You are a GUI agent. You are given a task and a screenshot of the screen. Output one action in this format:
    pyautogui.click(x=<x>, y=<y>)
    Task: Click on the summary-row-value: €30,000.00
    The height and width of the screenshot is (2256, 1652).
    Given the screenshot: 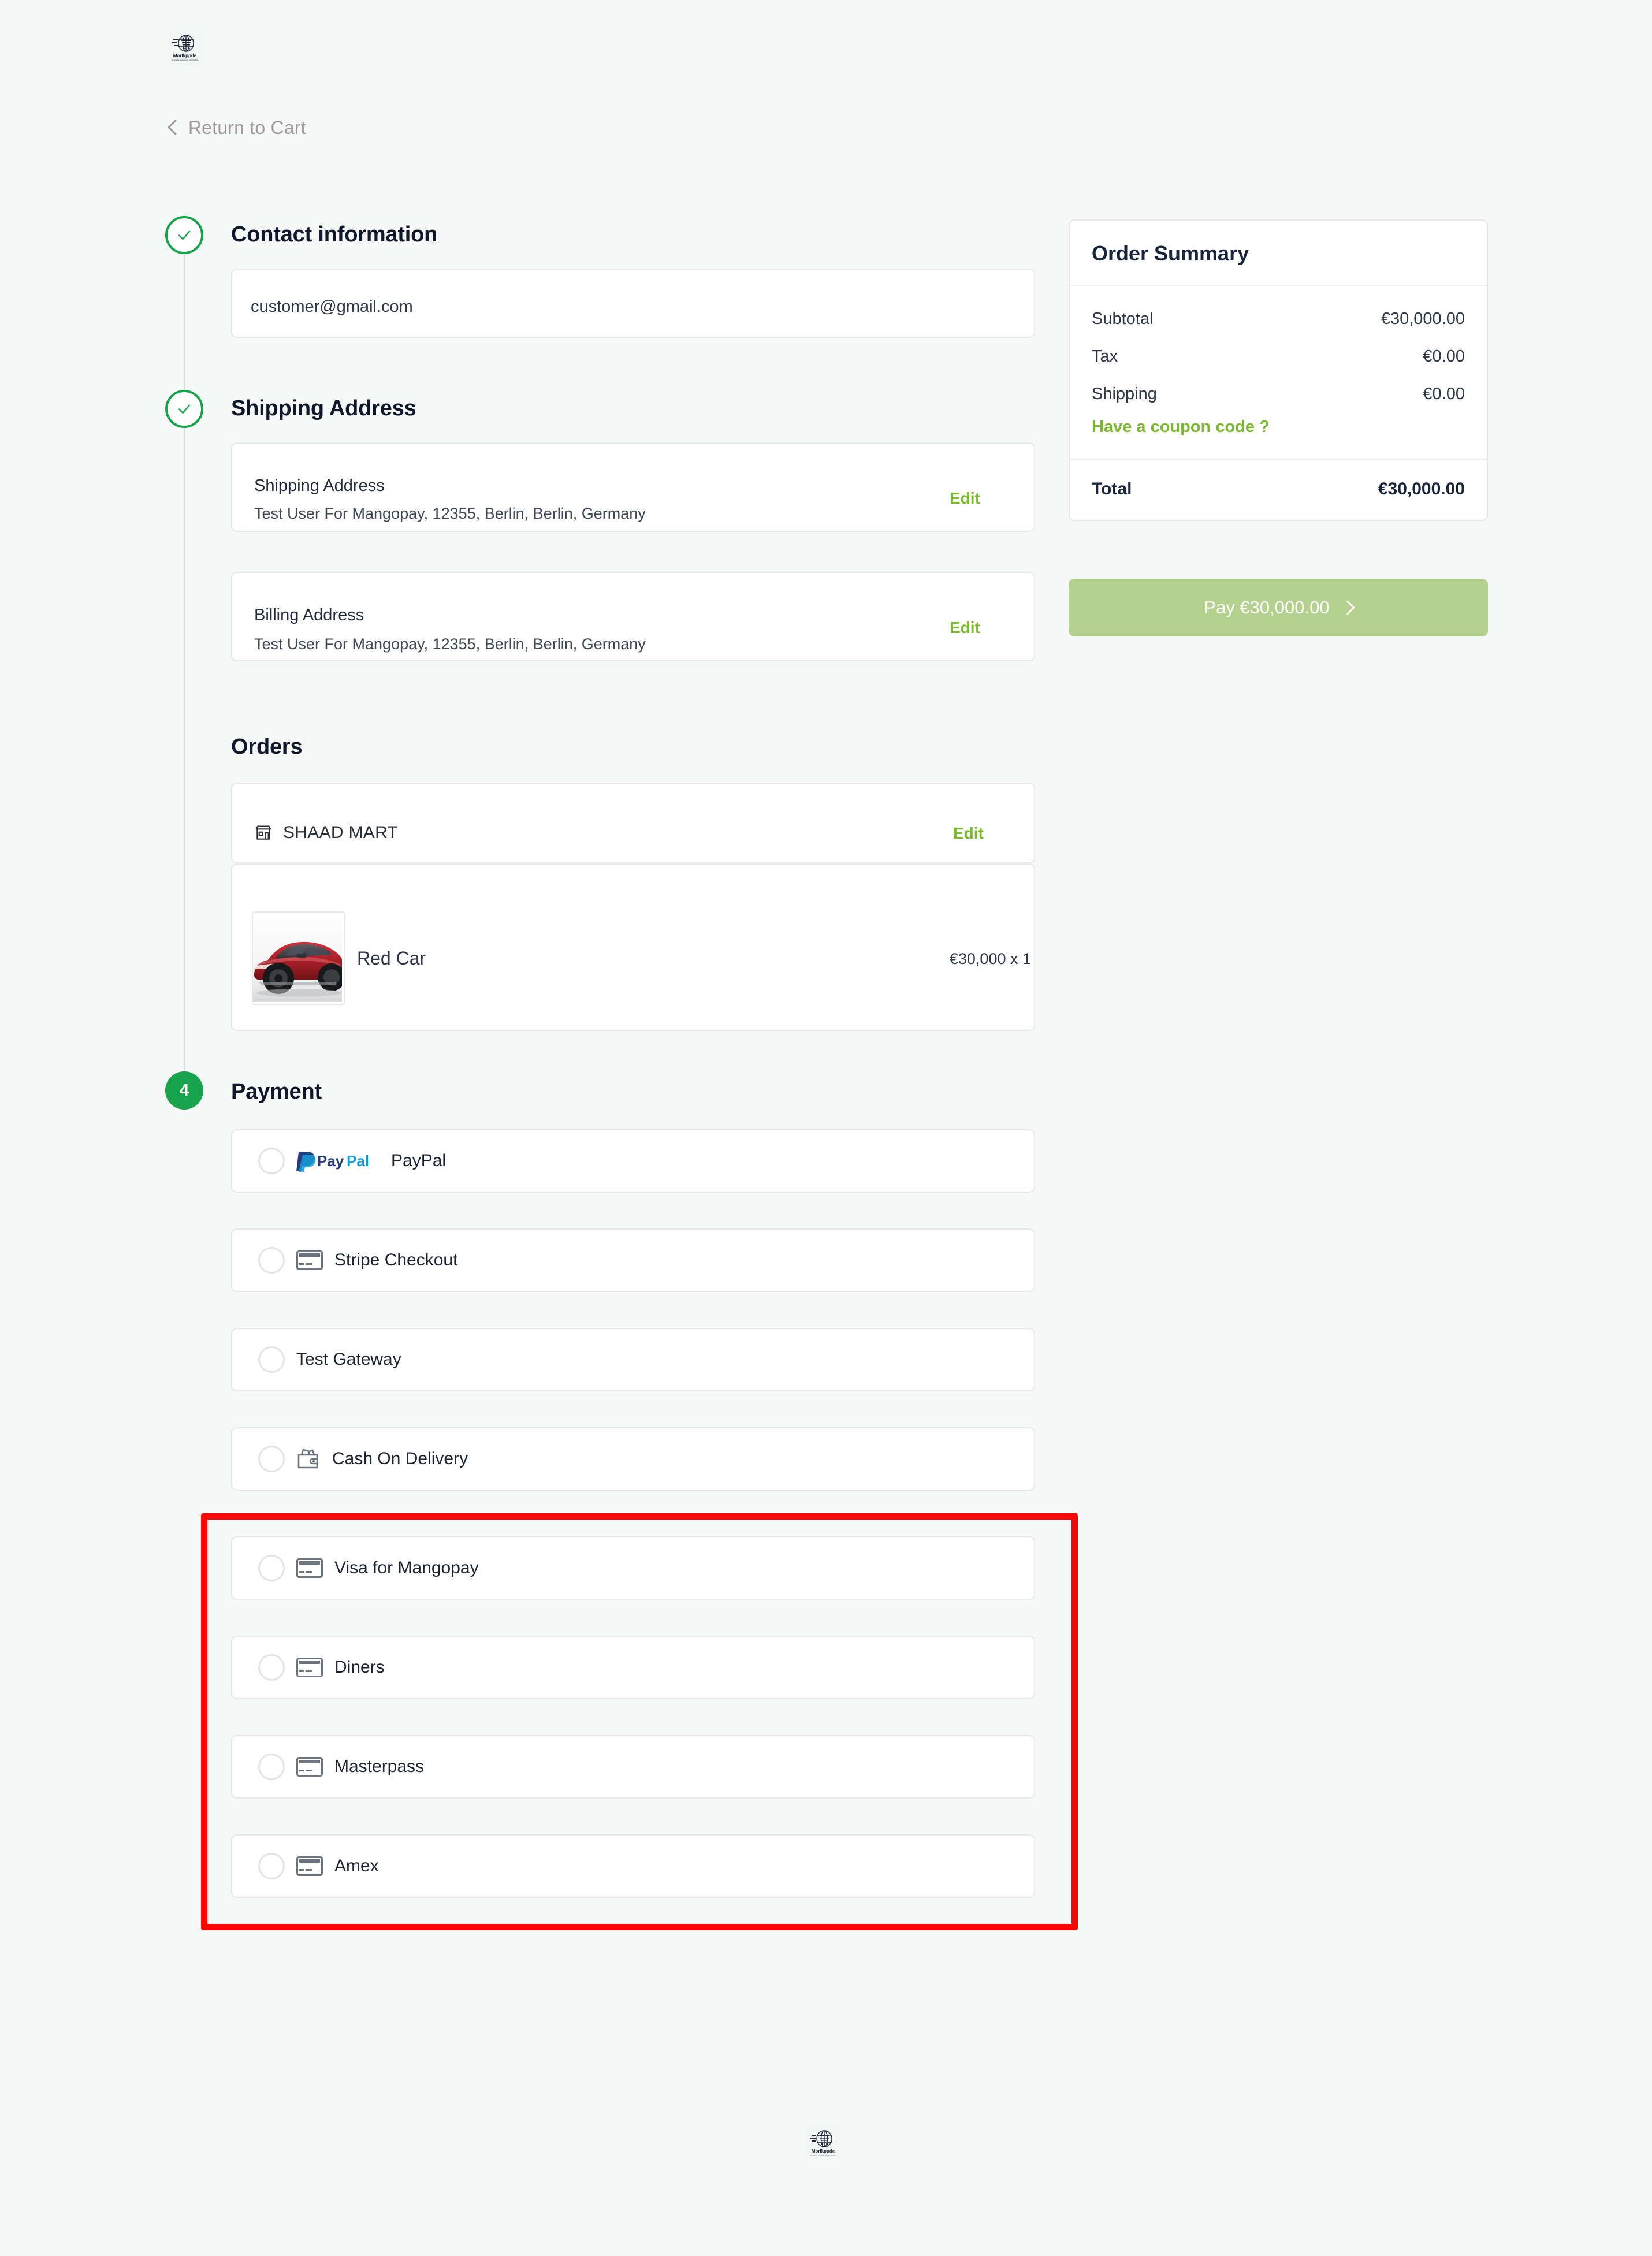 What is the action you would take?
    pyautogui.click(x=1423, y=319)
    